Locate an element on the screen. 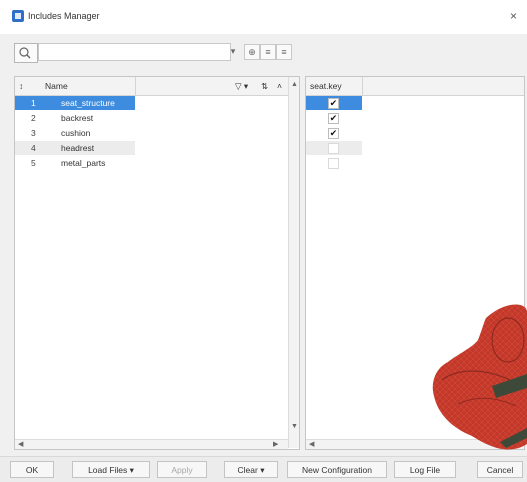 The height and width of the screenshot is (482, 527). list-item: 5 metal_parts is located at coordinates (75, 163).